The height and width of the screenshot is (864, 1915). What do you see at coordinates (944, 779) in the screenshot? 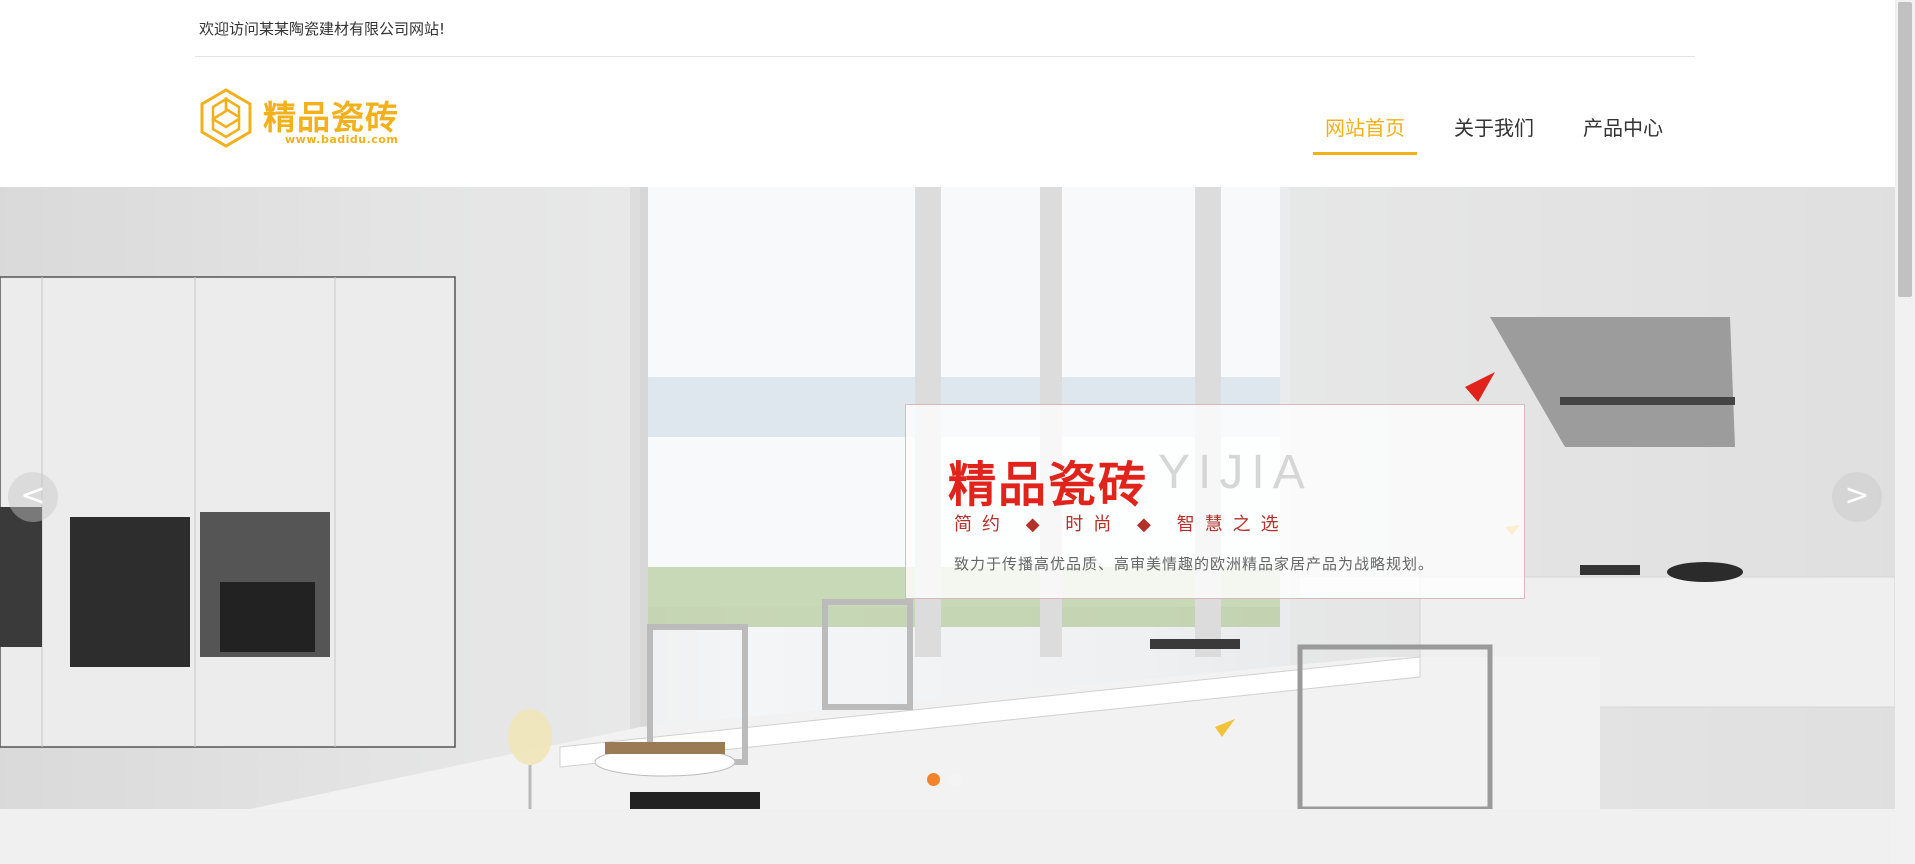
I see `carousel-dots` at bounding box center [944, 779].